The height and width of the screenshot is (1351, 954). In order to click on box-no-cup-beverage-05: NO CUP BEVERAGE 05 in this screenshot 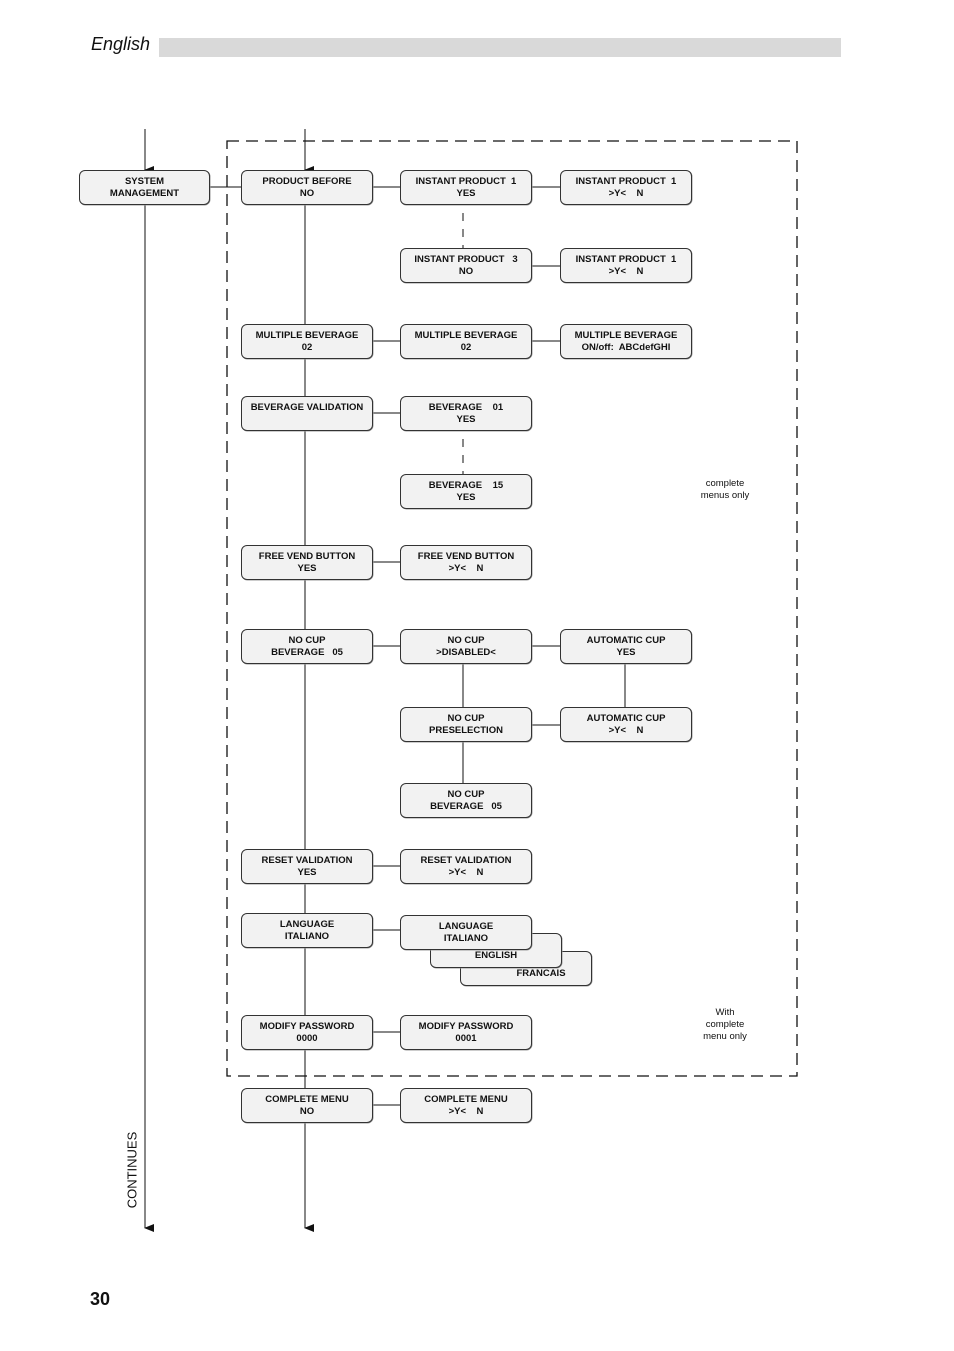, I will do `click(466, 800)`.